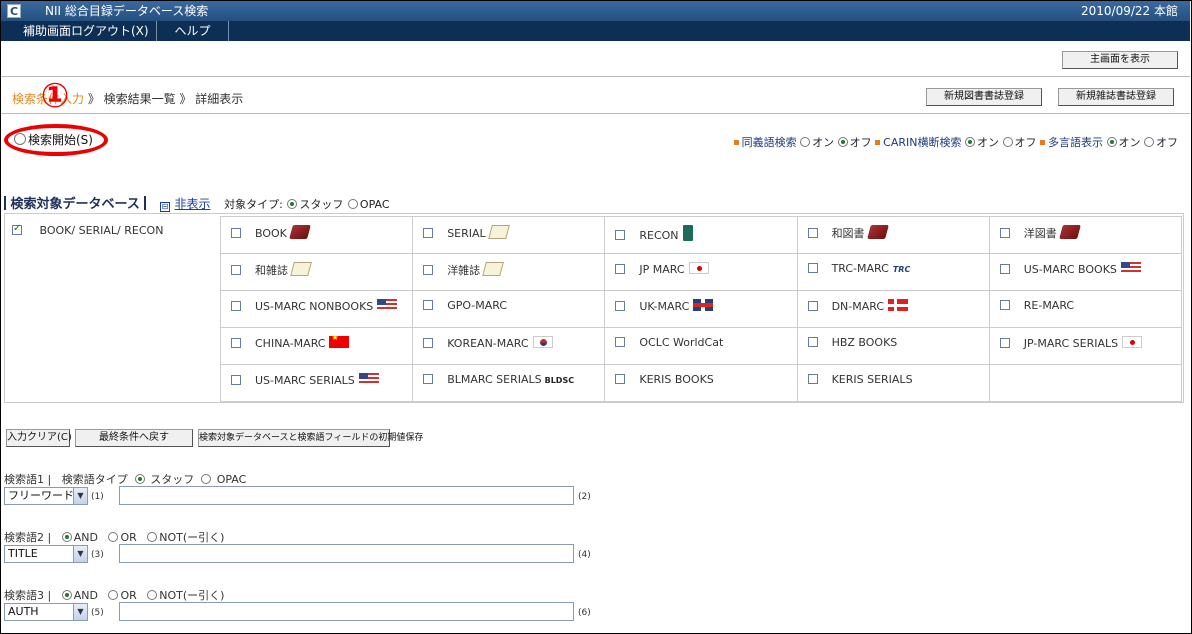 The height and width of the screenshot is (634, 1192). Describe the element at coordinates (893, 235) in the screenshot. I see `db-cell: 和図書` at that location.